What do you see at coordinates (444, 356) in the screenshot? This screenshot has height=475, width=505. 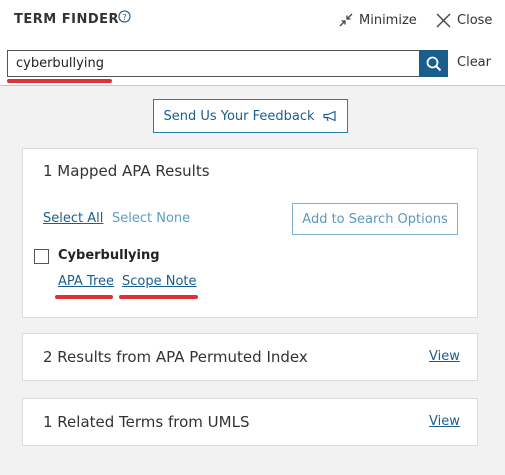 I see `permuted-index-view-link: View` at bounding box center [444, 356].